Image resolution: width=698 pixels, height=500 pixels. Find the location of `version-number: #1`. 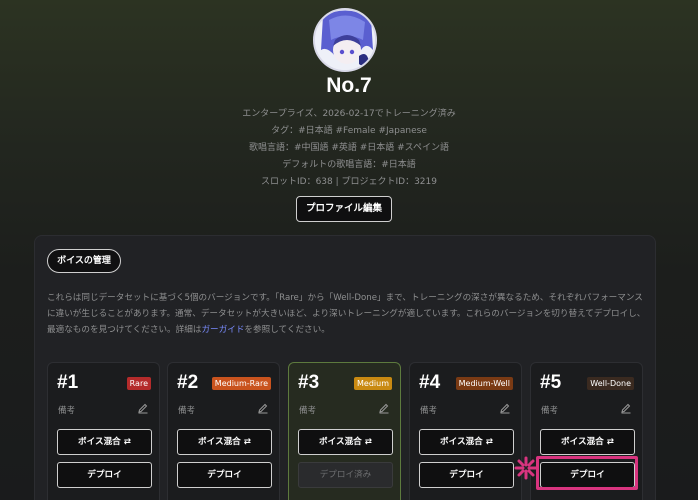

version-number: #1 is located at coordinates (68, 382).